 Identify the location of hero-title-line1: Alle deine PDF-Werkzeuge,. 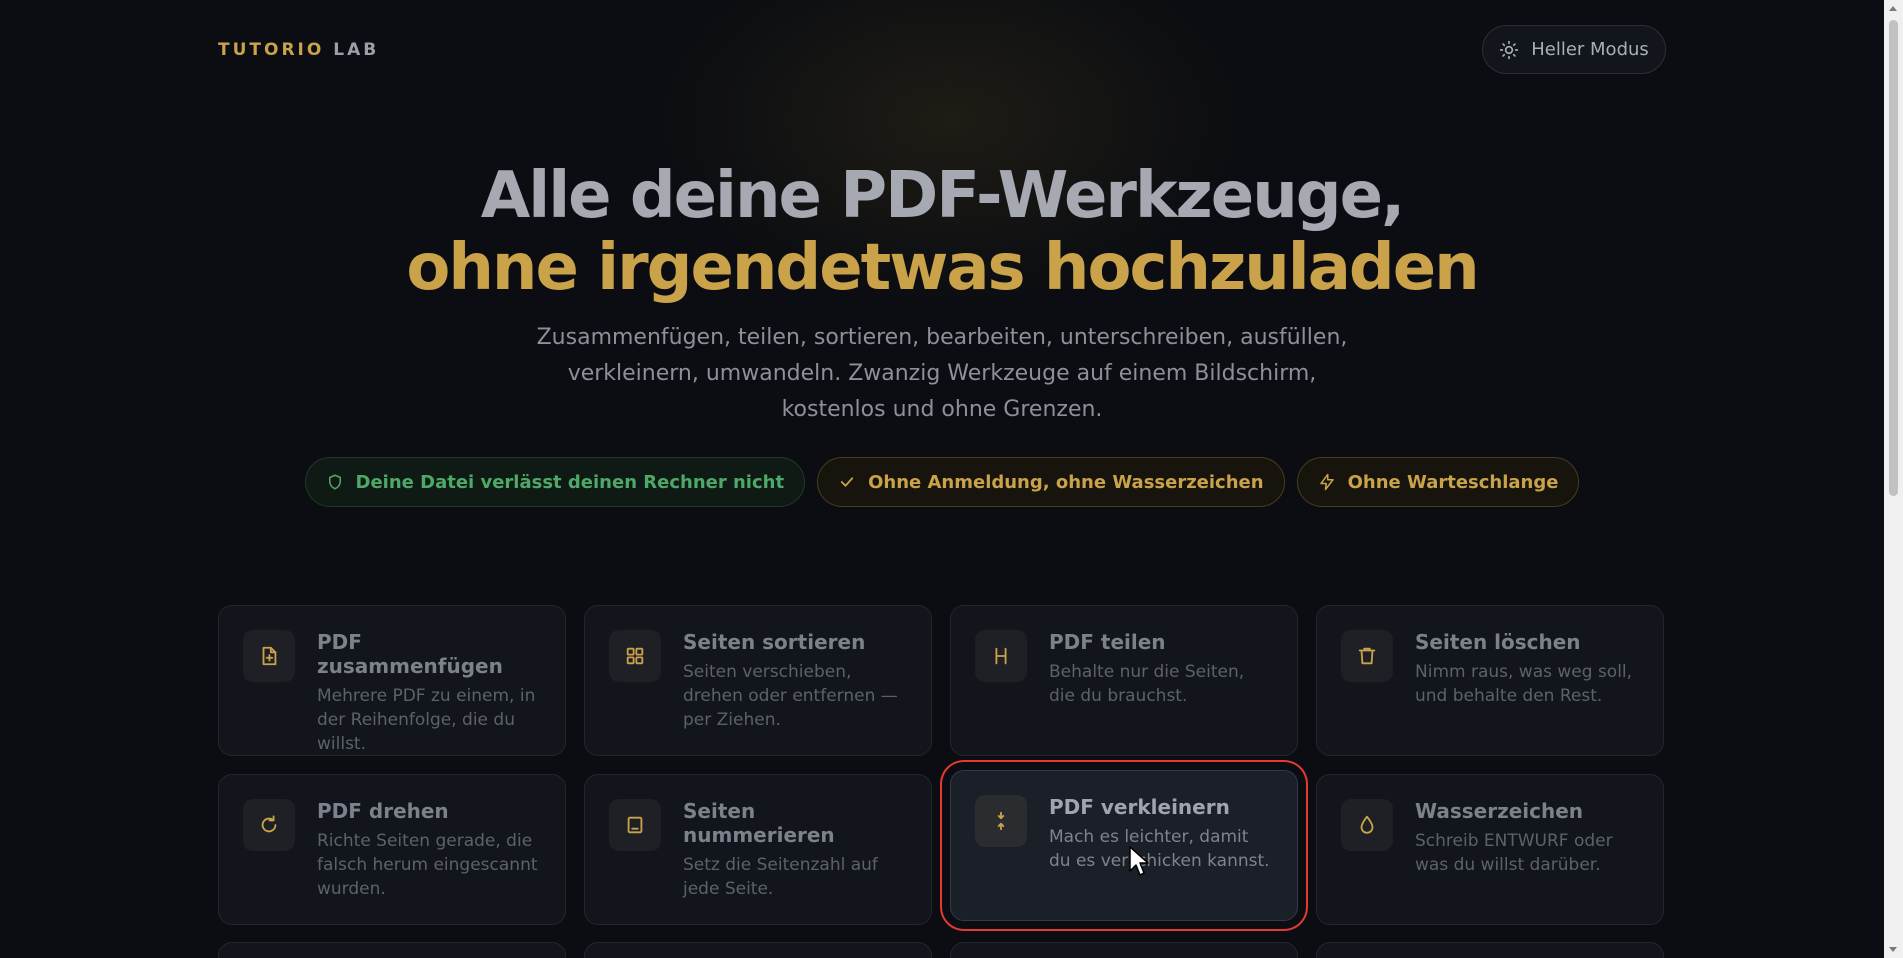
(943, 196).